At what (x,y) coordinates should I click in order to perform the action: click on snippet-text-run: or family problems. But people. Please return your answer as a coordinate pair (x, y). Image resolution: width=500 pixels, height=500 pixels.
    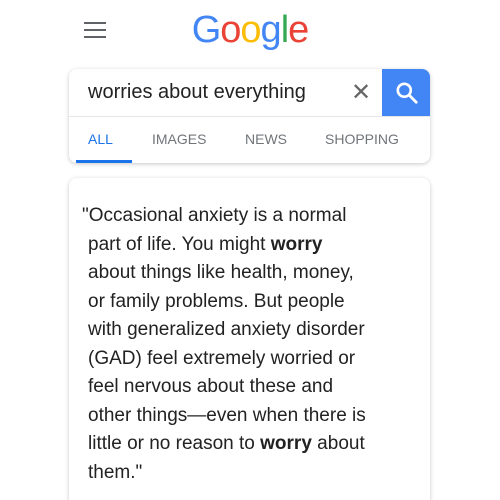
    Looking at the image, I should click on (216, 301).